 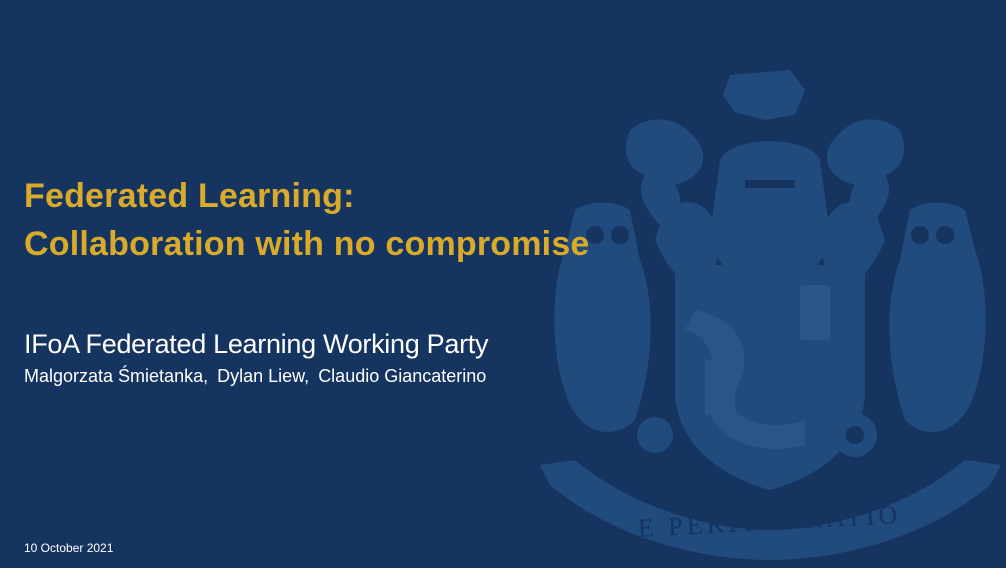 What do you see at coordinates (402, 376) in the screenshot?
I see `author-3: Claudio Giancaterino` at bounding box center [402, 376].